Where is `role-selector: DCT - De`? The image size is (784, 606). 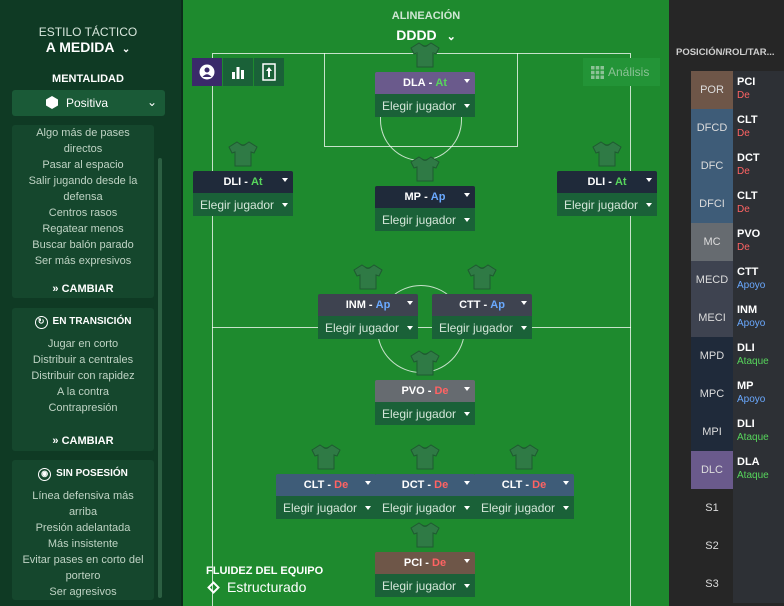 role-selector: DCT - De is located at coordinates (425, 485).